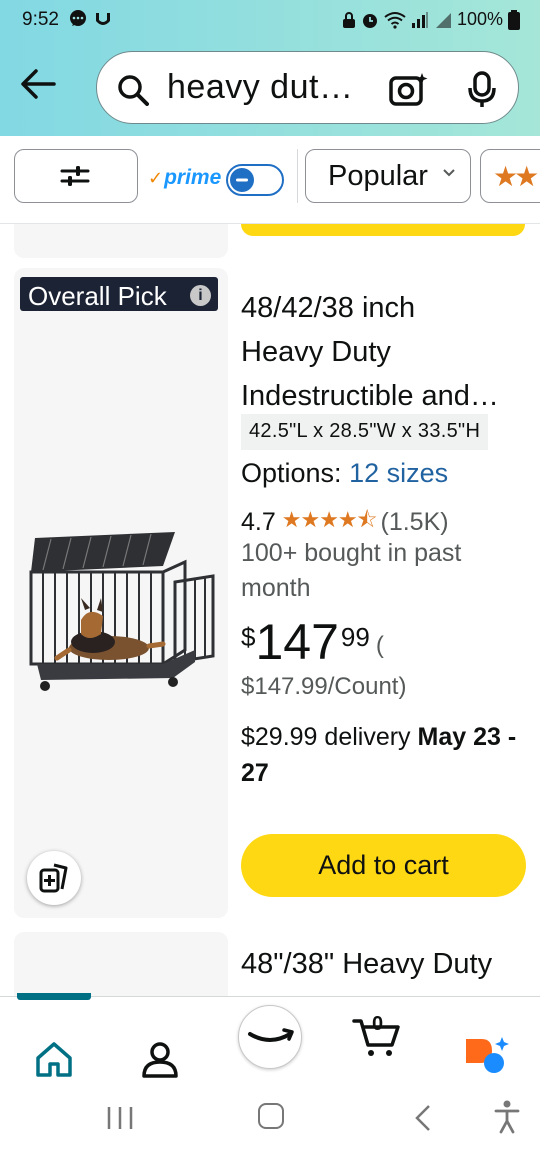 The width and height of the screenshot is (540, 1158). I want to click on back-arrow-icon, so click(38, 84).